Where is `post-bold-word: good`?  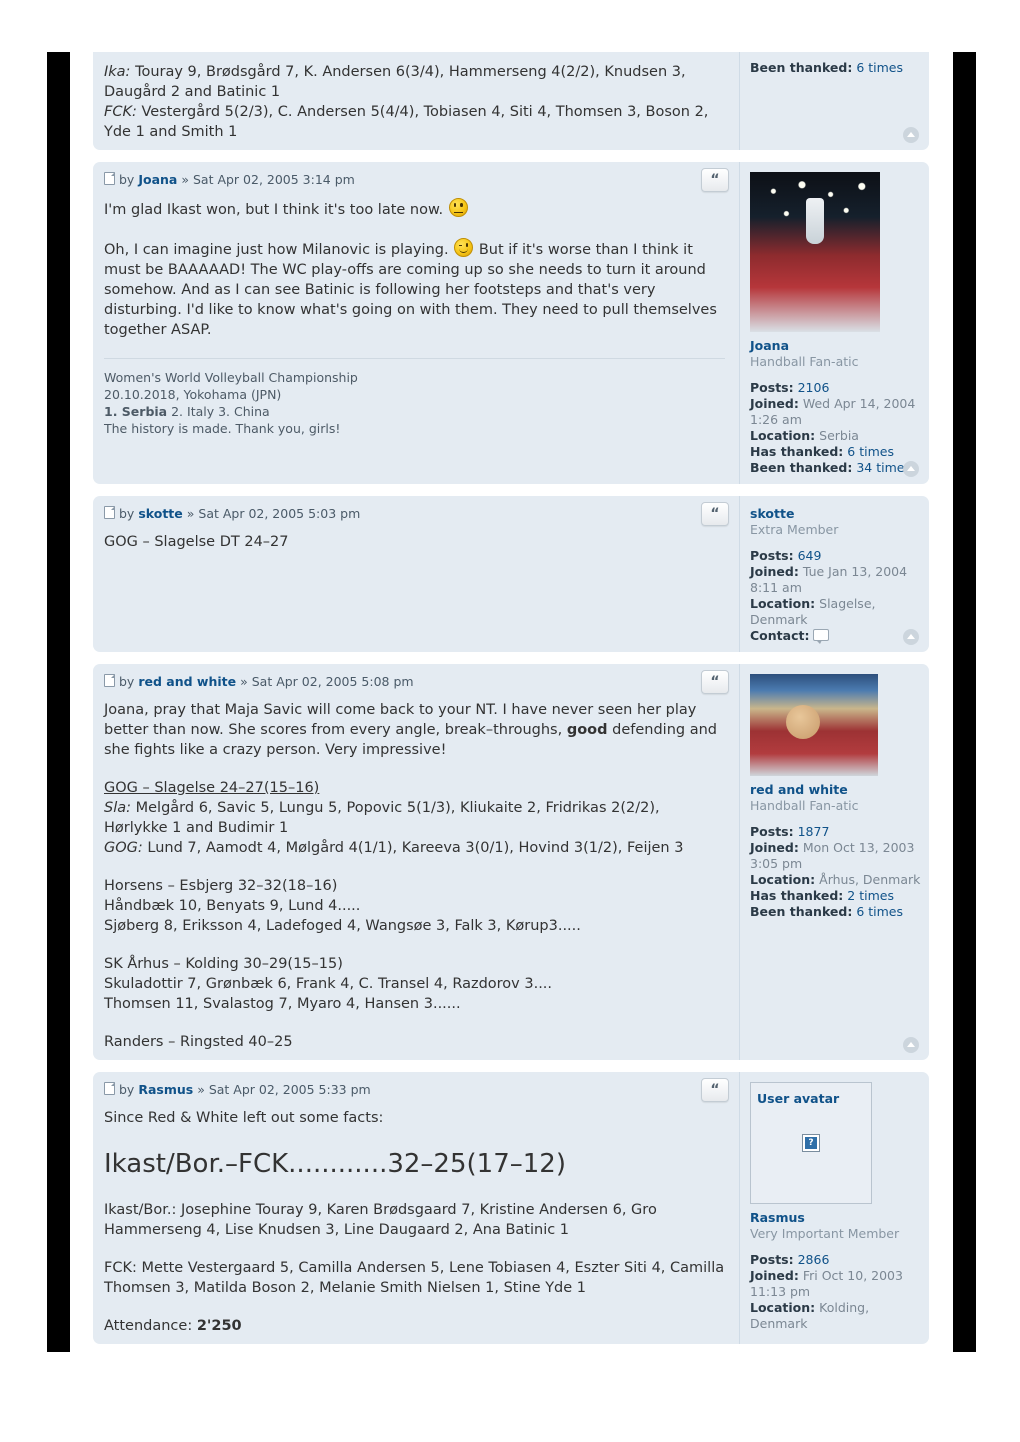
post-bold-word: good is located at coordinates (587, 730).